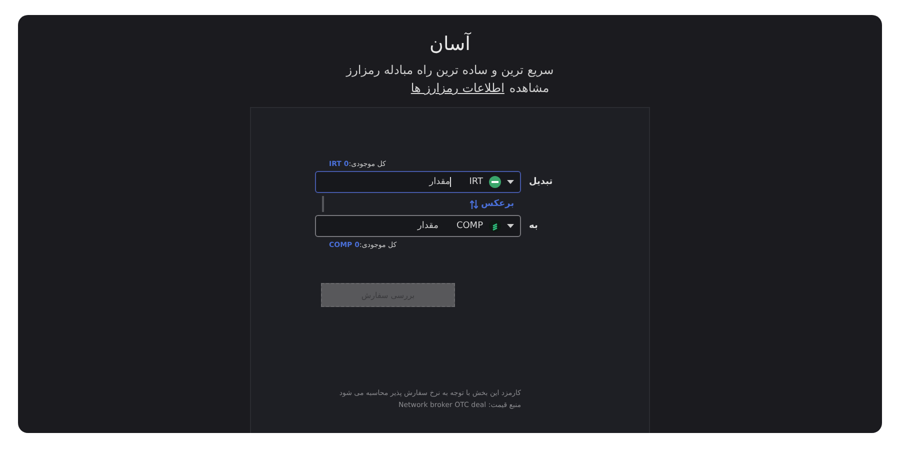 Image resolution: width=900 pixels, height=450 pixels. I want to click on currency-label: IRT, so click(476, 182).